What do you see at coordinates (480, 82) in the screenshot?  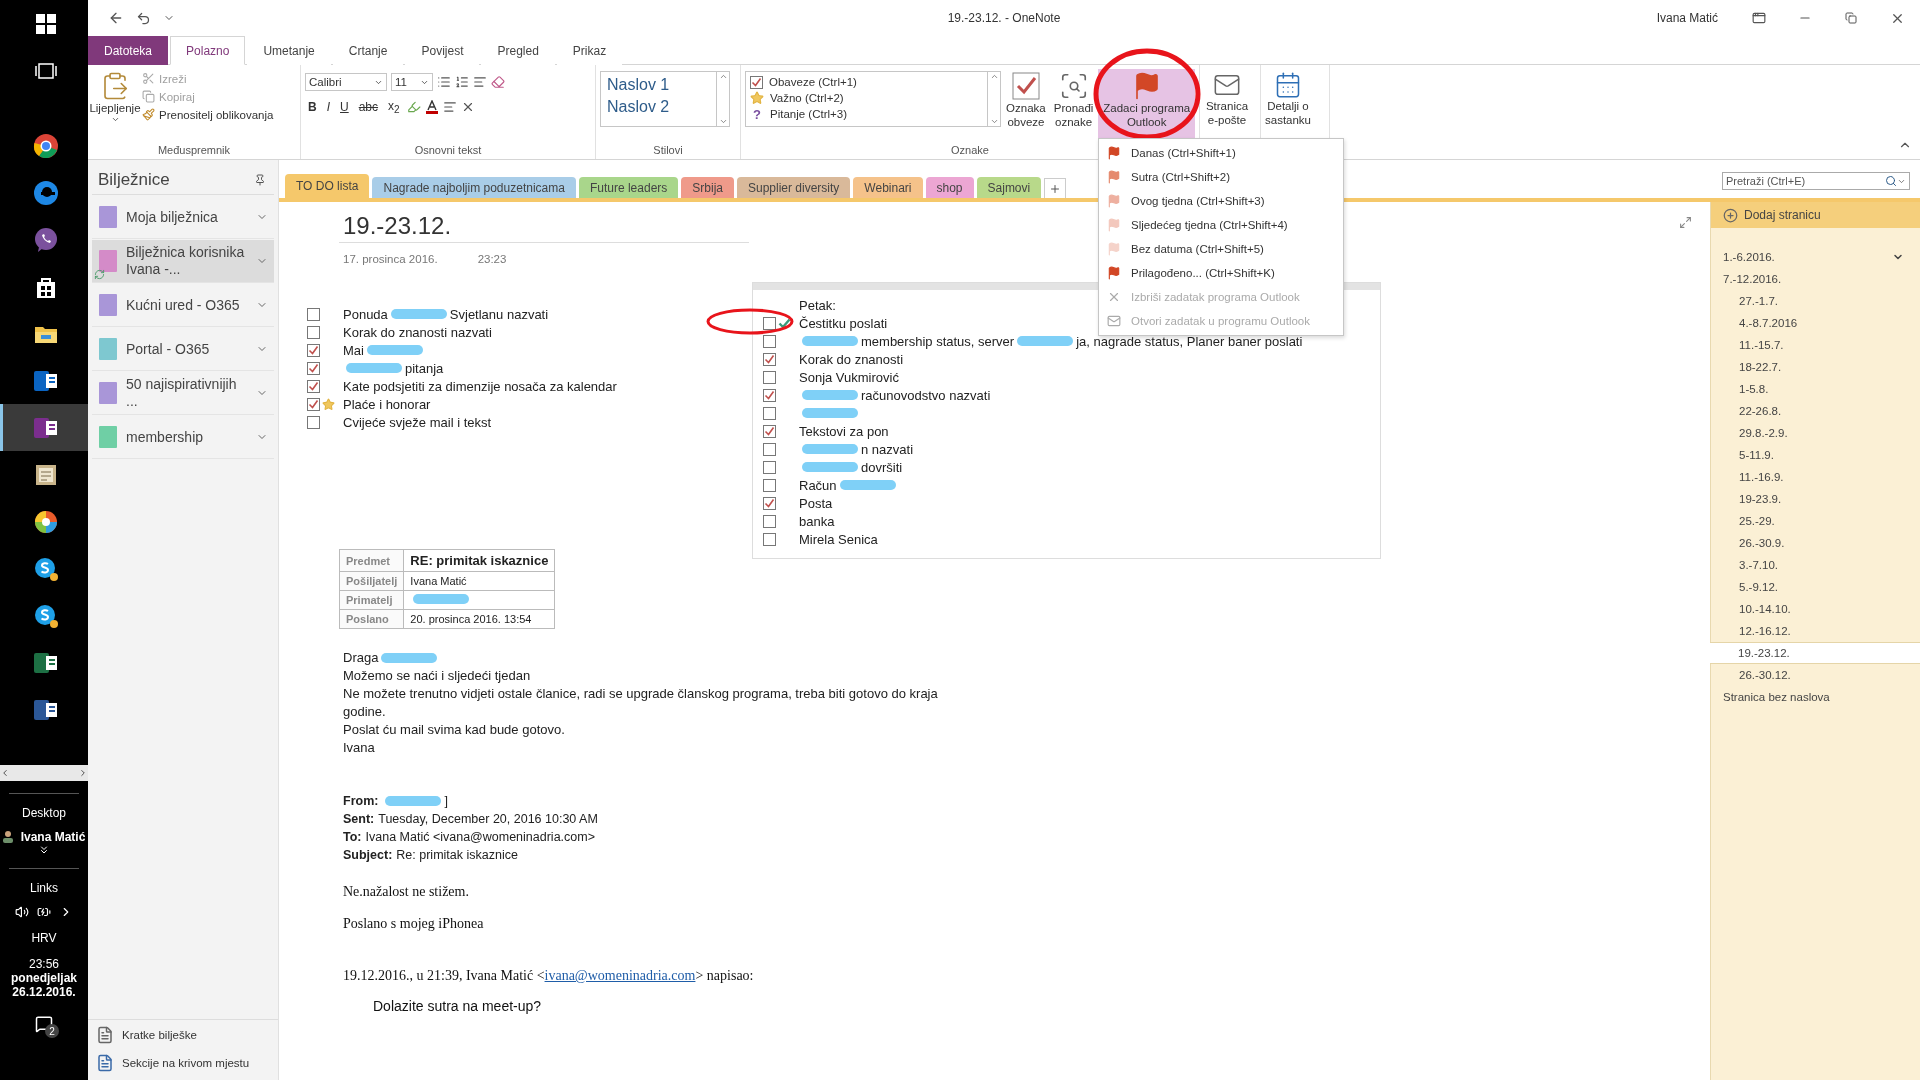 I see `indent-icon` at bounding box center [480, 82].